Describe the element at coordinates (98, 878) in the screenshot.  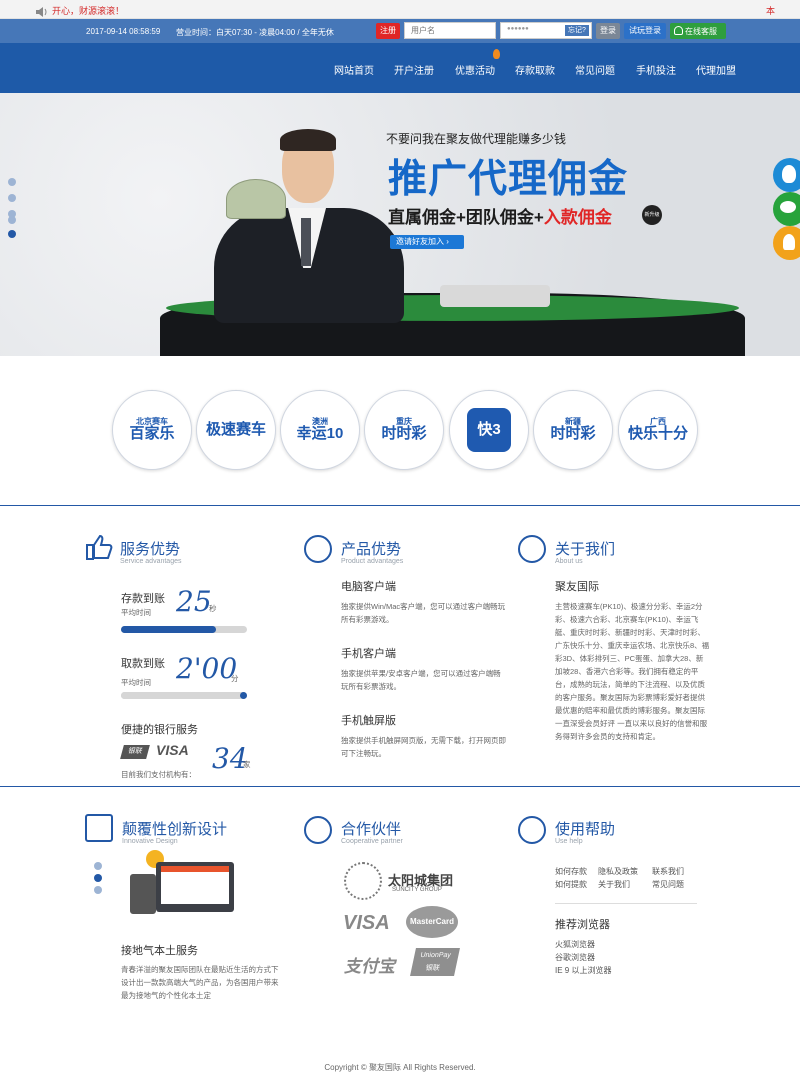
I see `design-dot-active` at that location.